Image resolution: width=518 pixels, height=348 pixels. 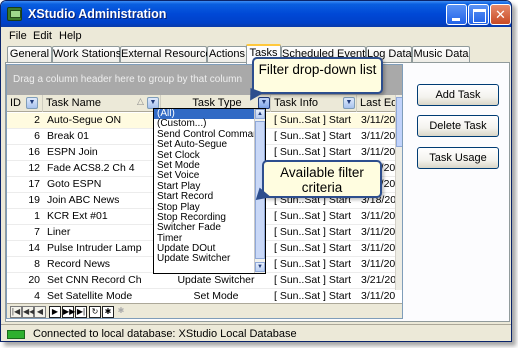 I want to click on window-title: XStudio Administration, so click(x=97, y=14).